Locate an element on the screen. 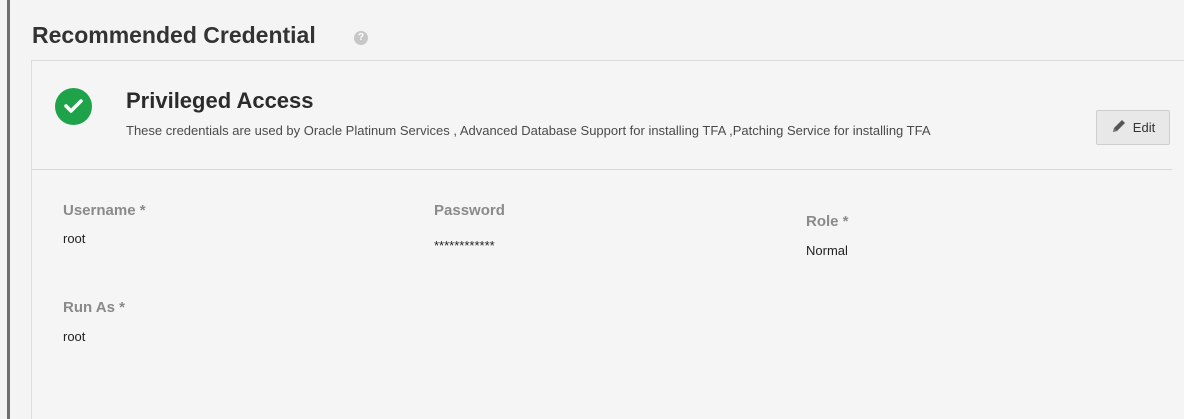  role-label: Role * is located at coordinates (827, 221).